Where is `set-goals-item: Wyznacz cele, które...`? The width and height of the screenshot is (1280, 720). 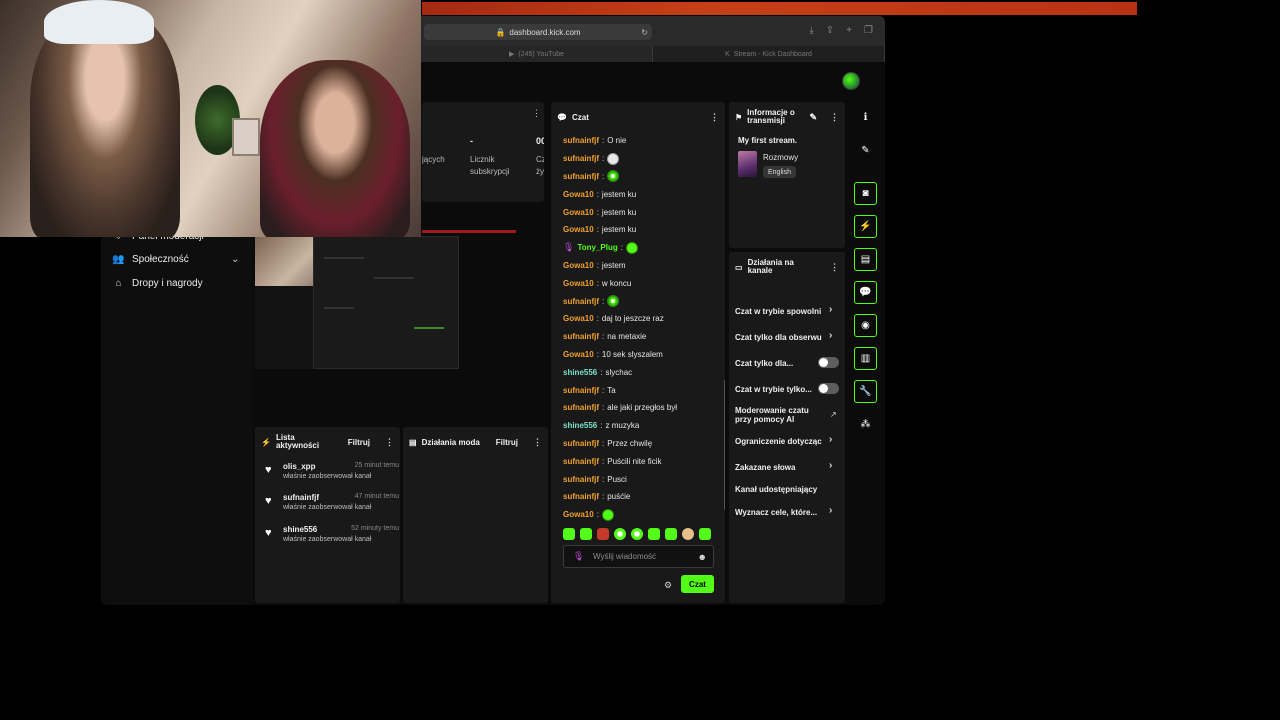 set-goals-item: Wyznacz cele, które... is located at coordinates (787, 512).